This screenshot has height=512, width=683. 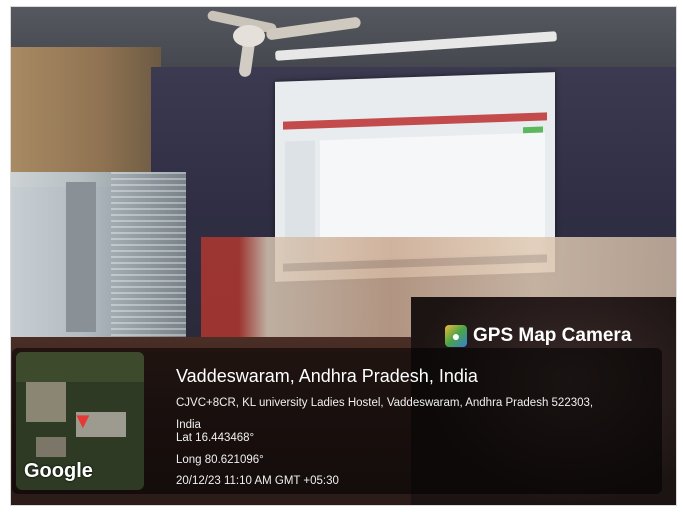 What do you see at coordinates (220, 460) in the screenshot?
I see `longitude: Long 80.621096°` at bounding box center [220, 460].